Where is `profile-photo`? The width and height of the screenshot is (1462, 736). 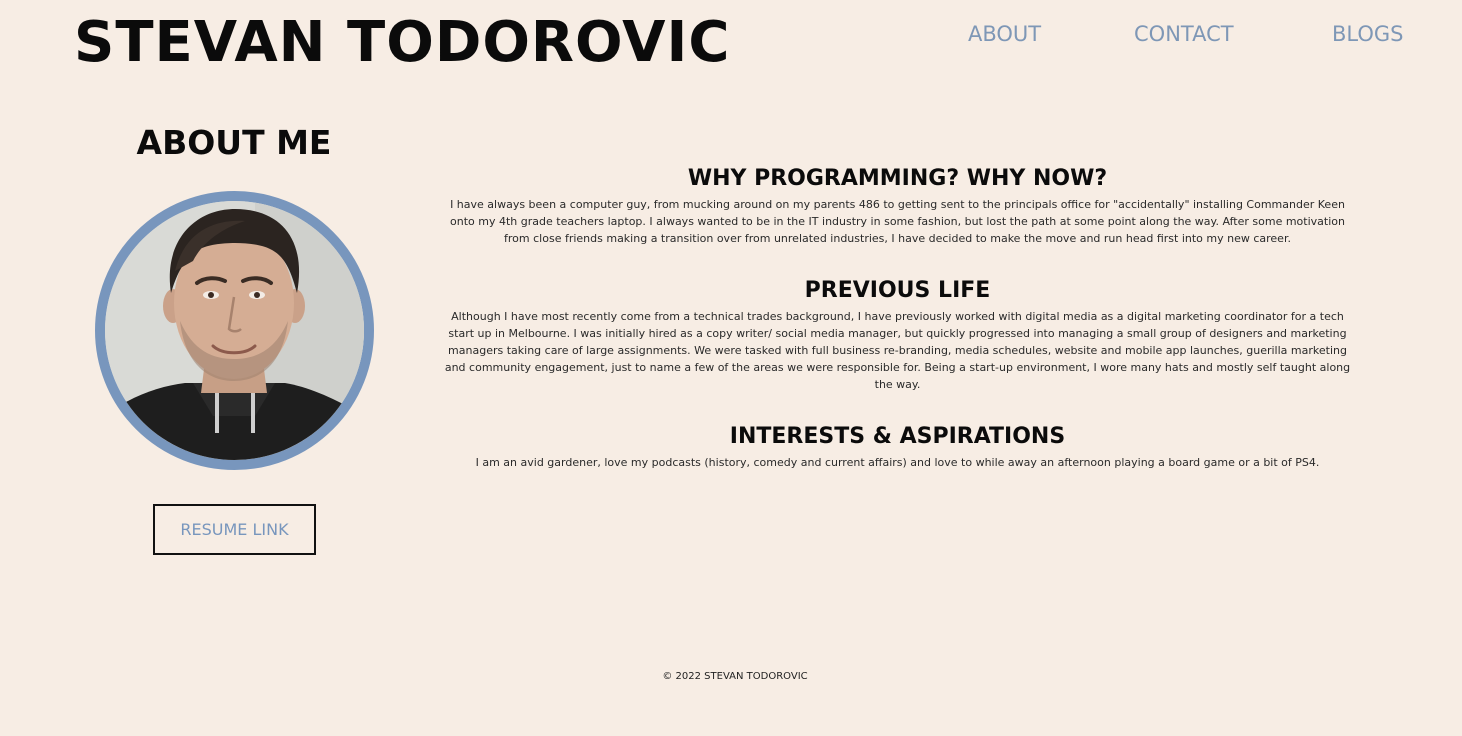 profile-photo is located at coordinates (234, 330).